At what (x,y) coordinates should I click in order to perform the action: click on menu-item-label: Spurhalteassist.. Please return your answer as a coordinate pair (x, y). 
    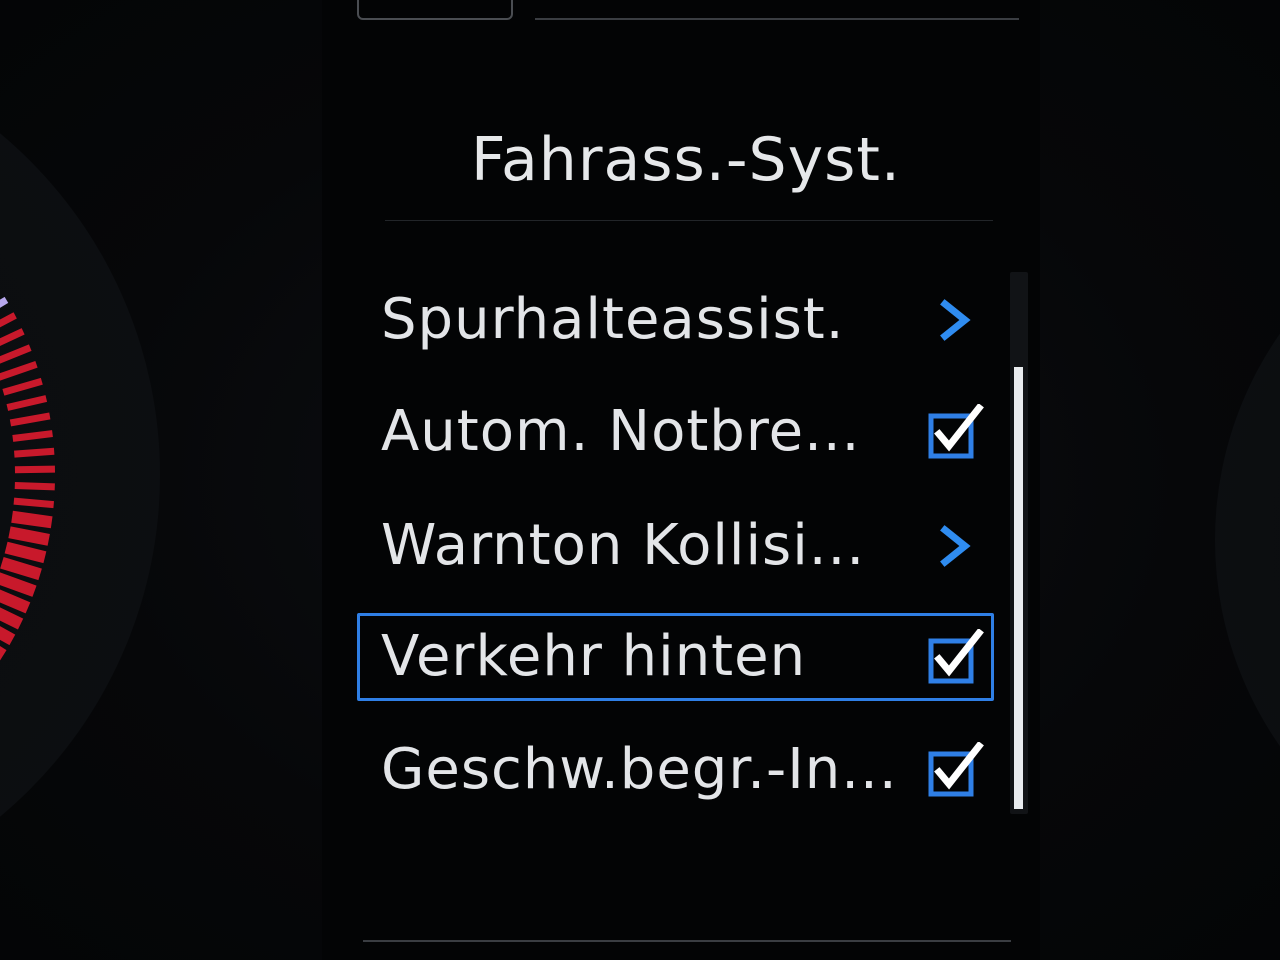
    Looking at the image, I should click on (613, 319).